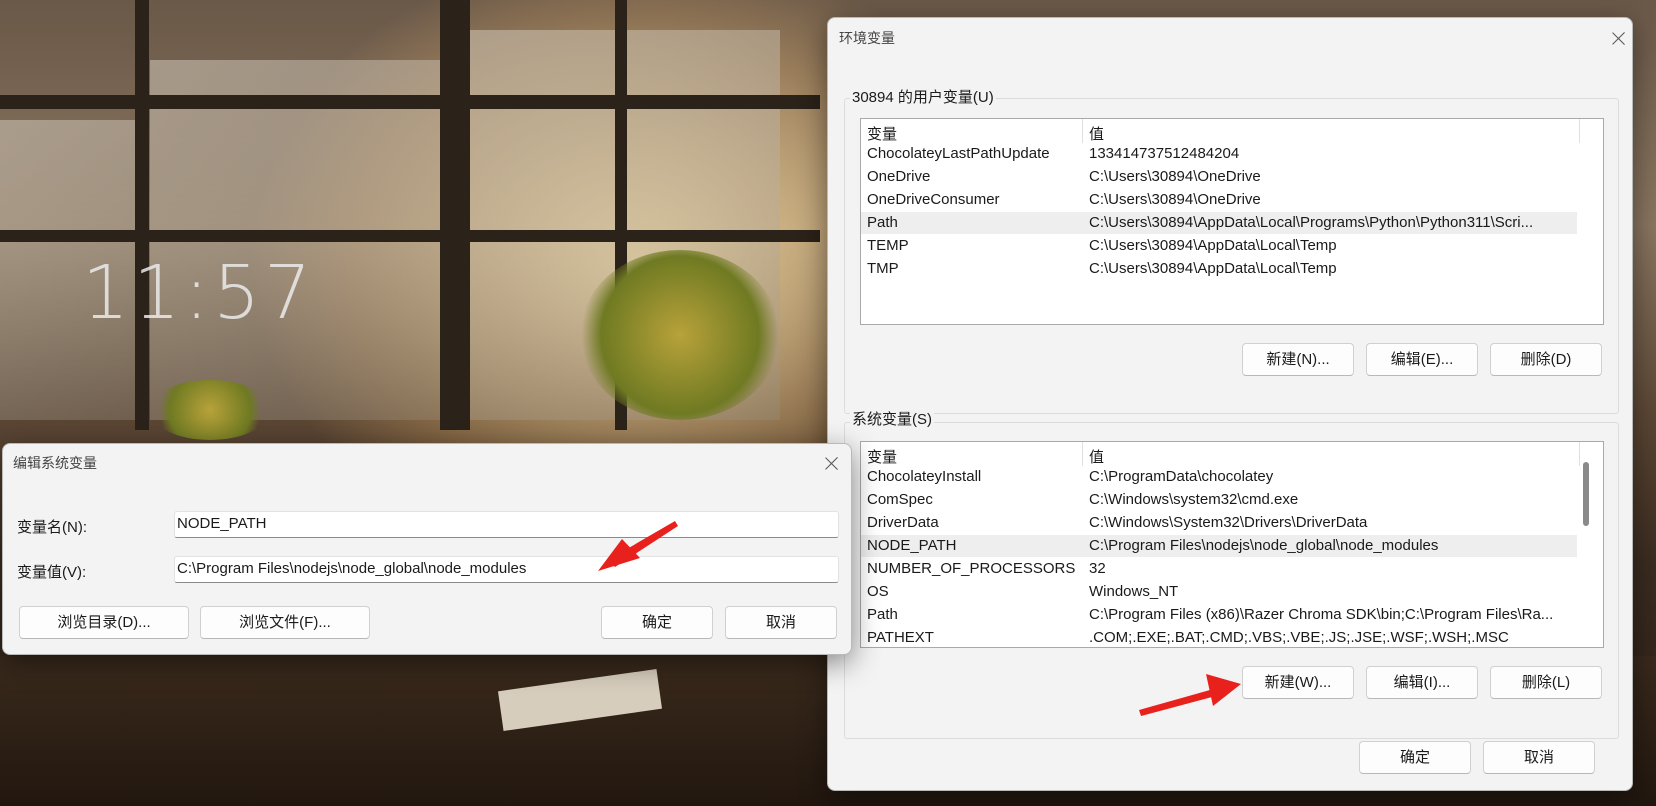  Describe the element at coordinates (919, 618) in the screenshot. I see `annotation-arrows` at that location.